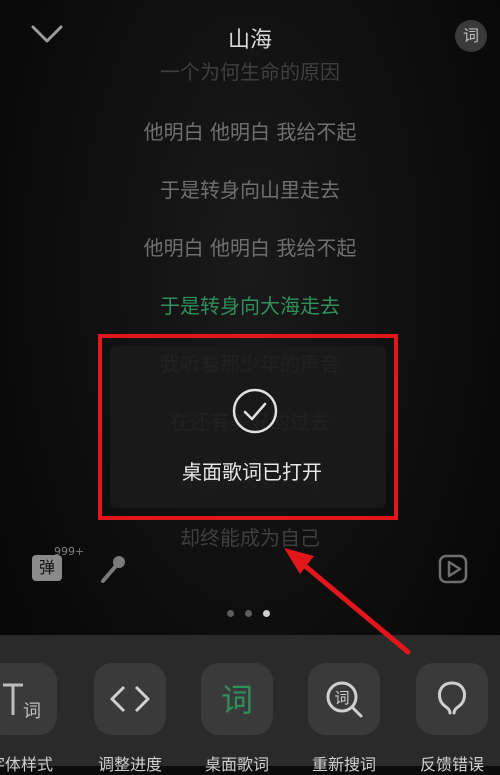  I want to click on annotation-arrow-icon, so click(347, 601).